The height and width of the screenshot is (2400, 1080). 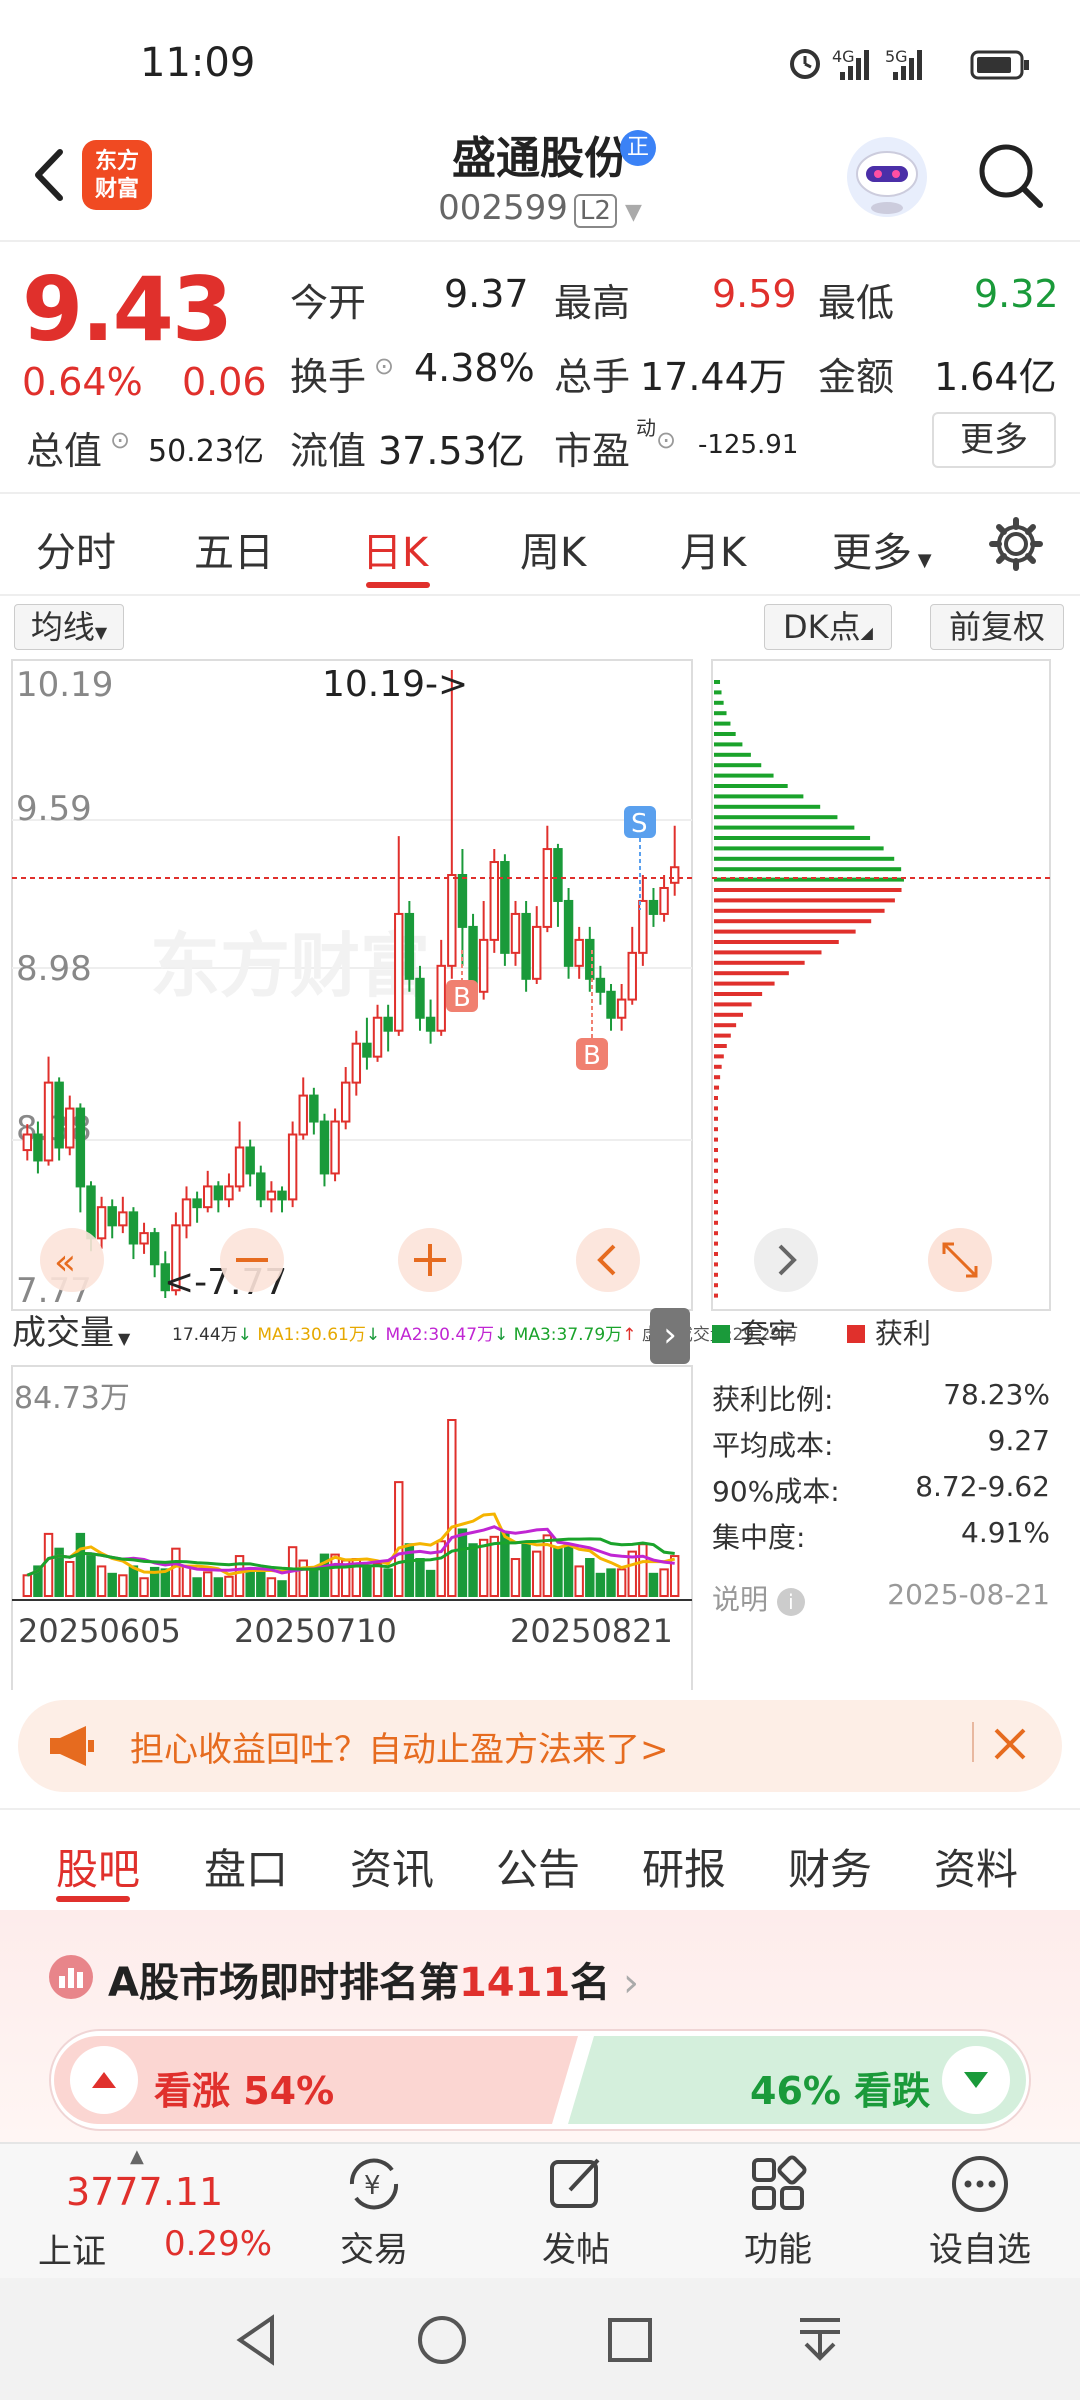 What do you see at coordinates (887, 177) in the screenshot?
I see `robot-assistant-icon` at bounding box center [887, 177].